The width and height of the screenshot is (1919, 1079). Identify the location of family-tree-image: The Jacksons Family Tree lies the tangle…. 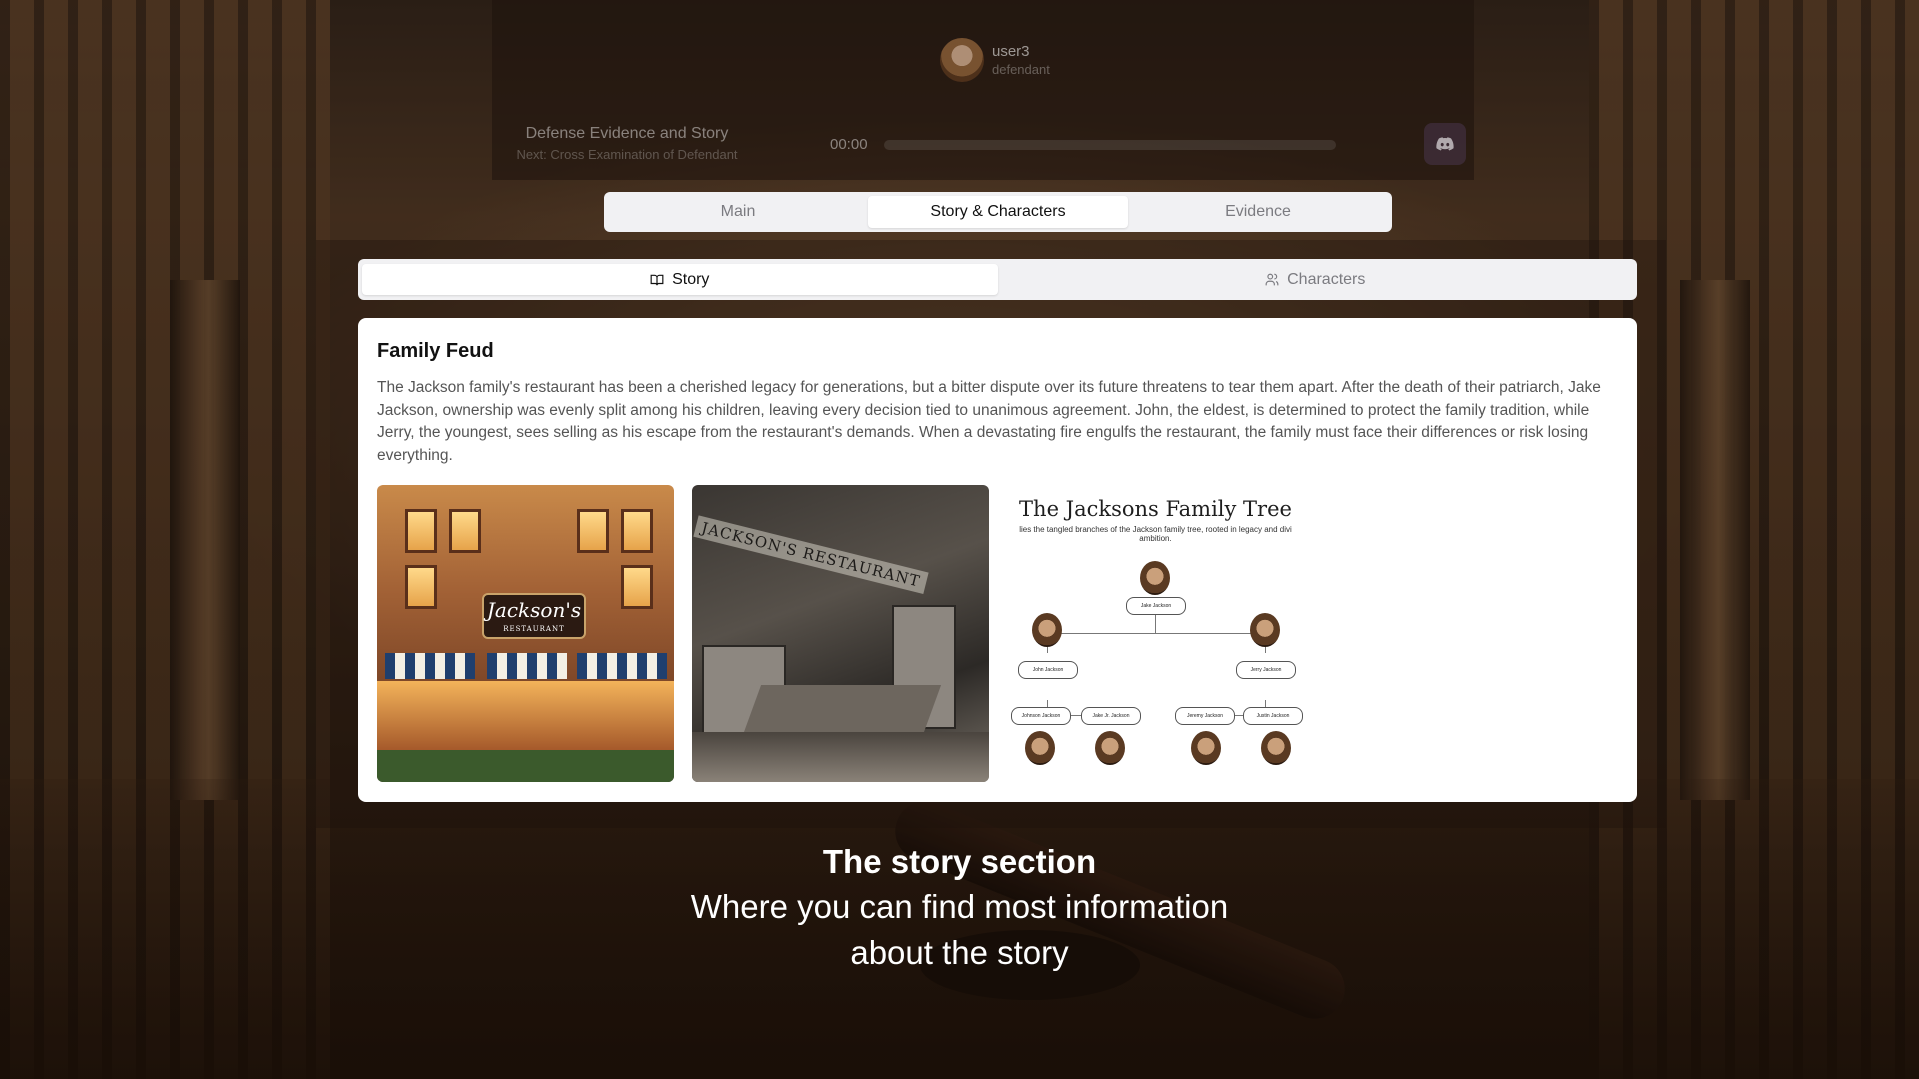
(1155, 633).